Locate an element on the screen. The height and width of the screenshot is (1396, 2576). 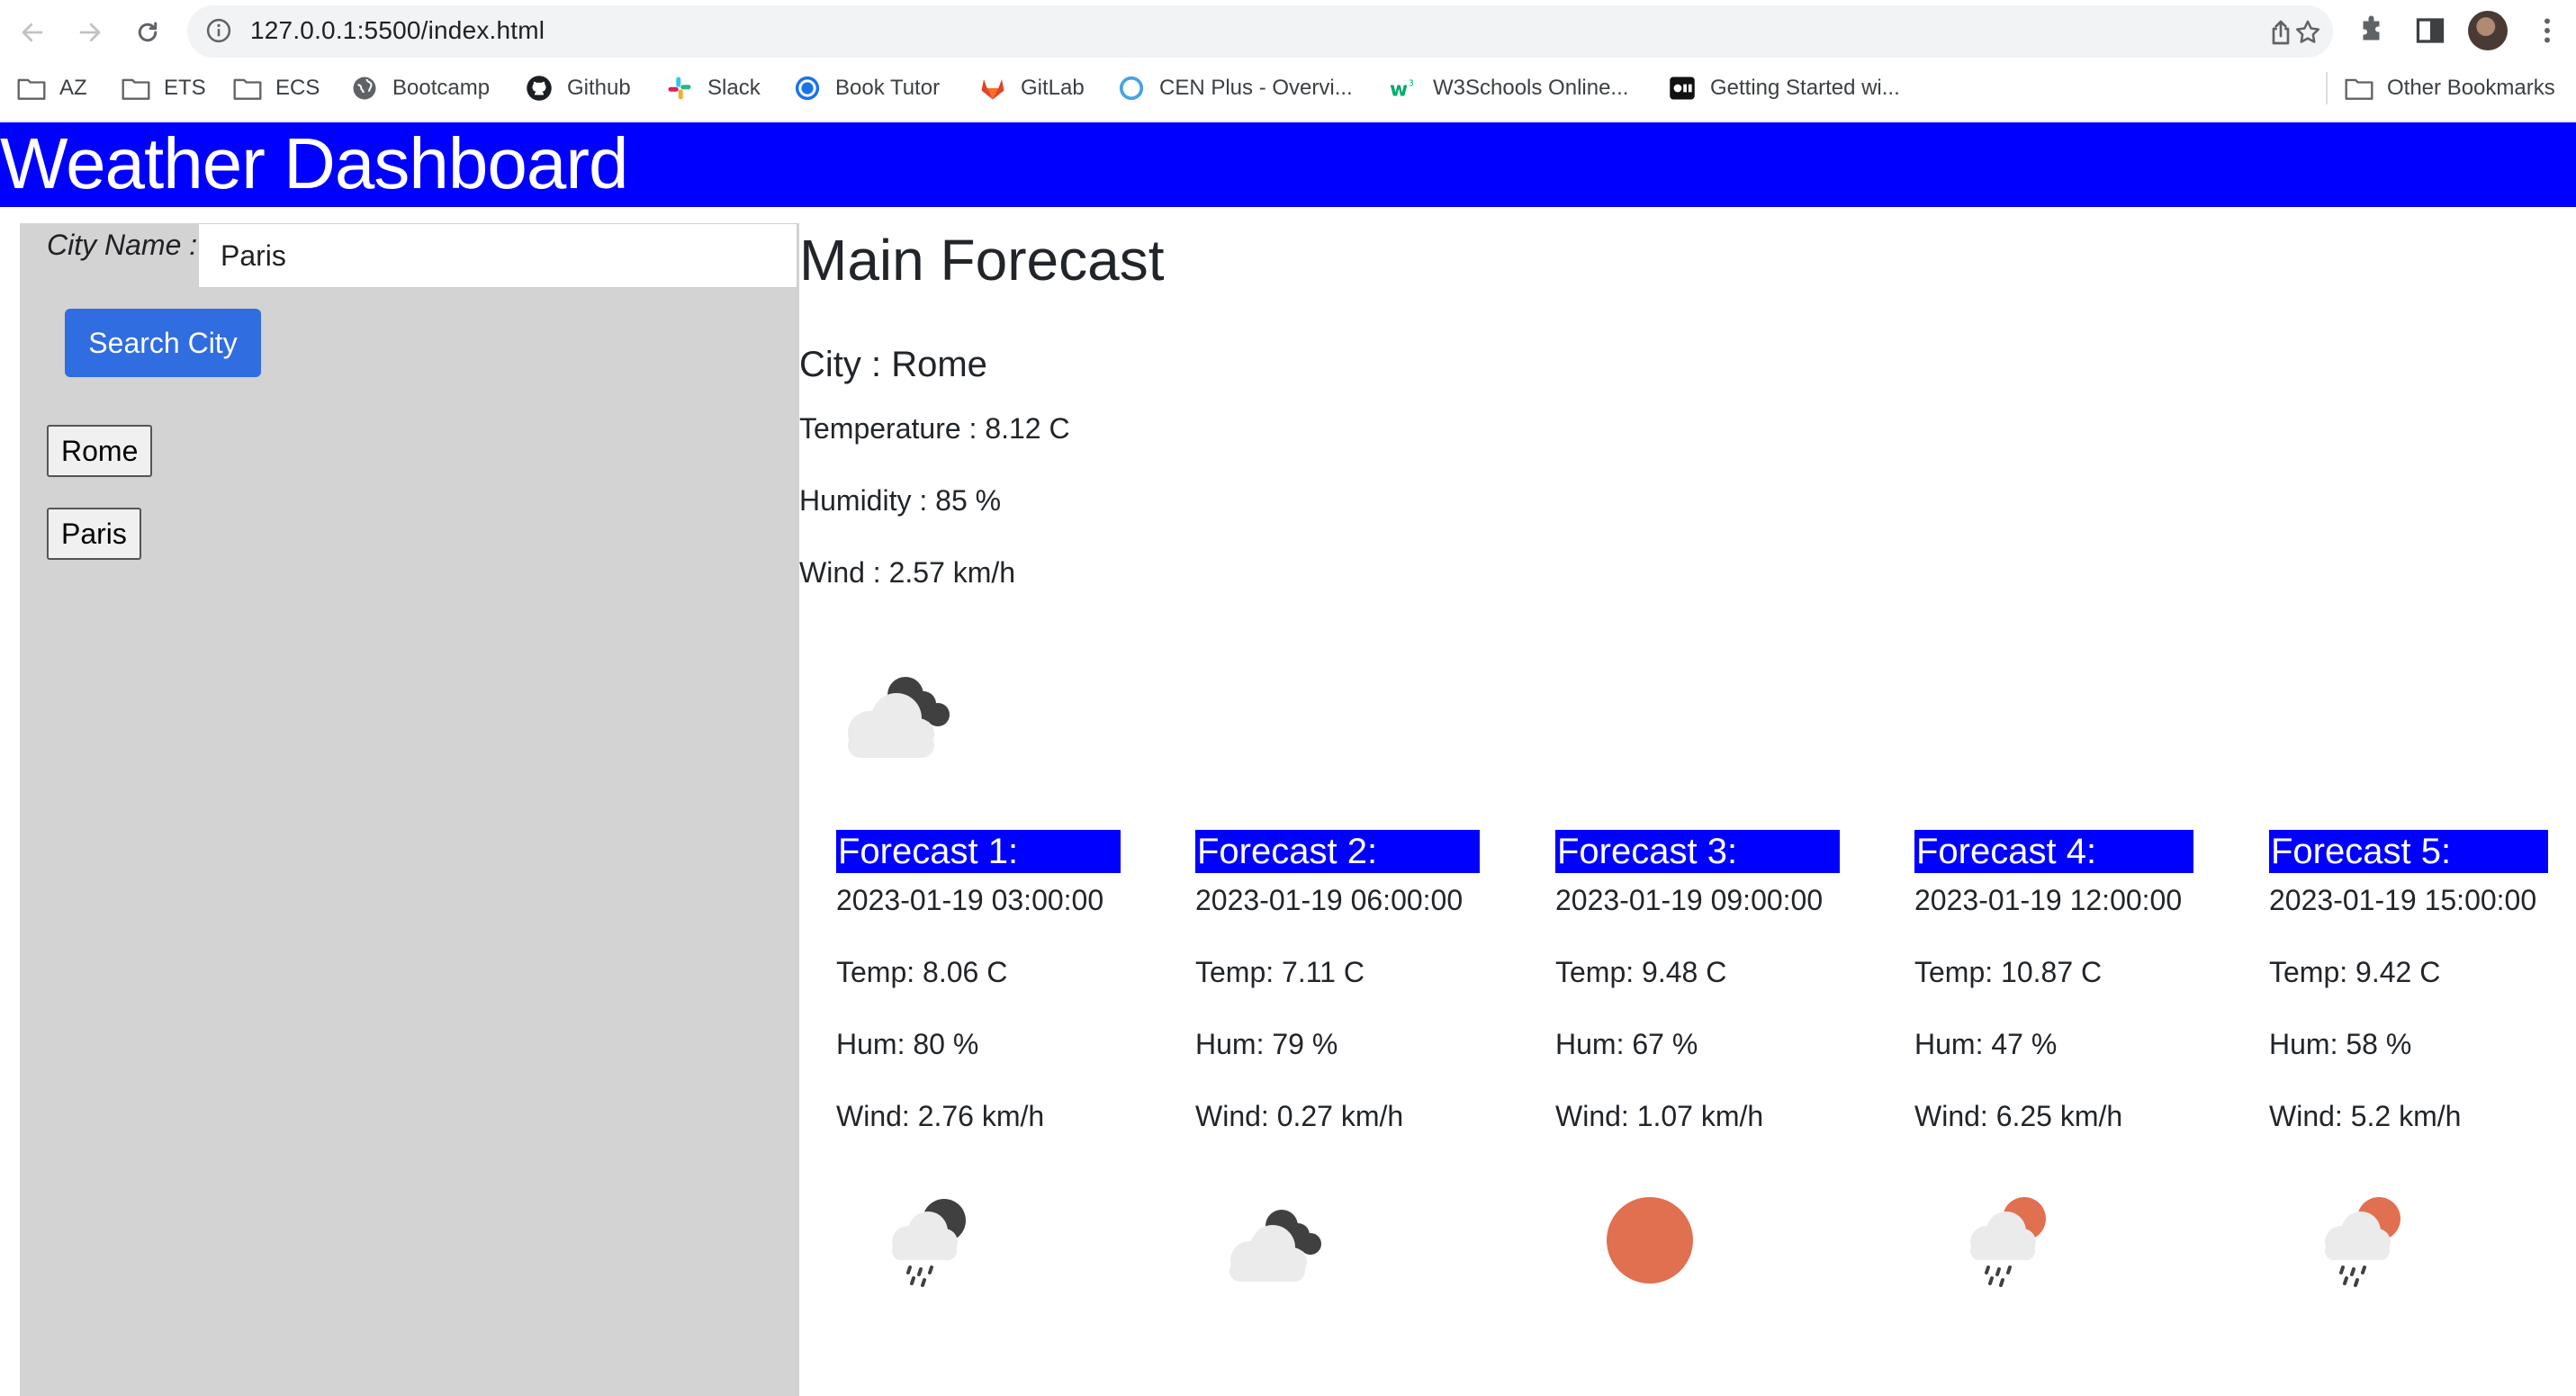
puzzle-icon is located at coordinates (2372, 30).